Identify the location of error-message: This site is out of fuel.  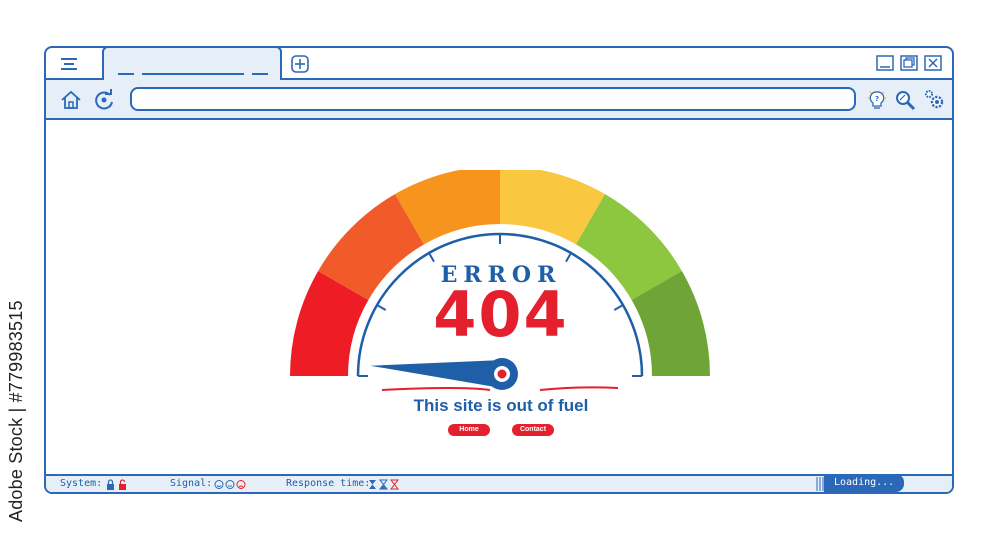
(501, 405).